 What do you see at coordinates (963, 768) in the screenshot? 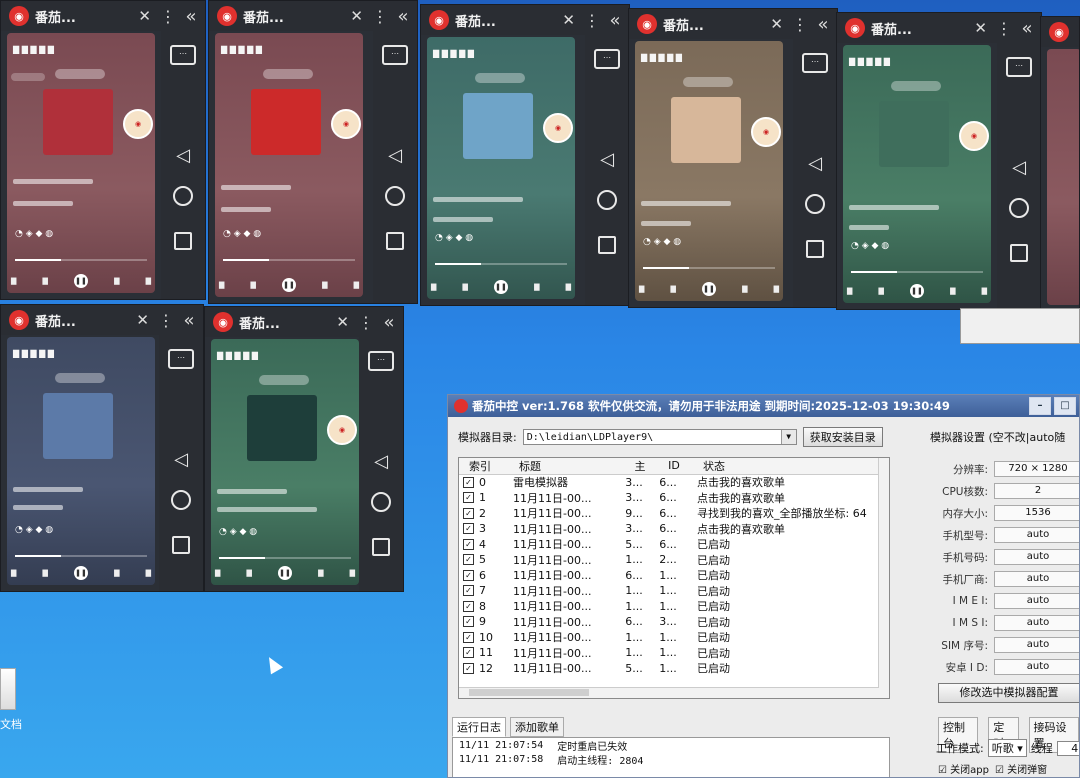
I see `close-app-checkbox: ☑ 关闭app` at bounding box center [963, 768].